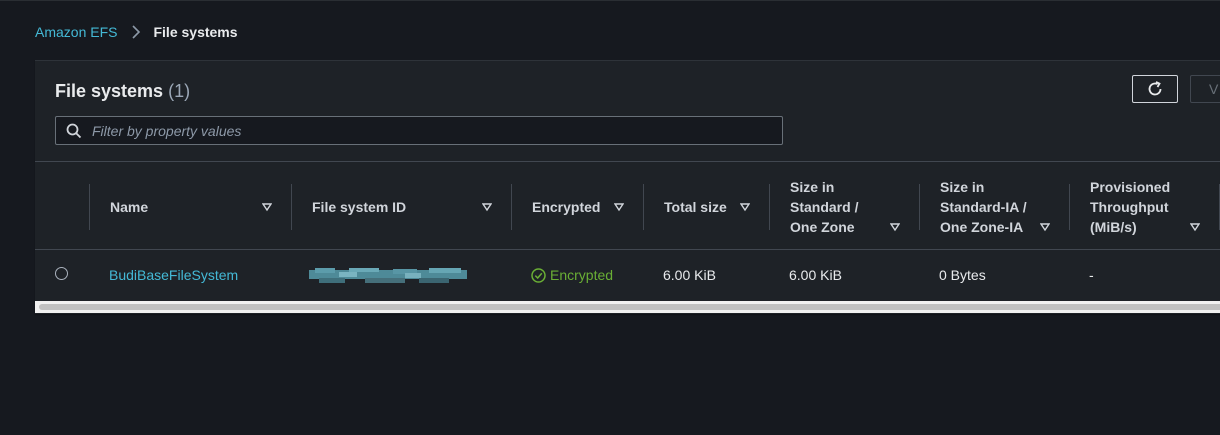  Describe the element at coordinates (432, 130) in the screenshot. I see `search-input` at that location.